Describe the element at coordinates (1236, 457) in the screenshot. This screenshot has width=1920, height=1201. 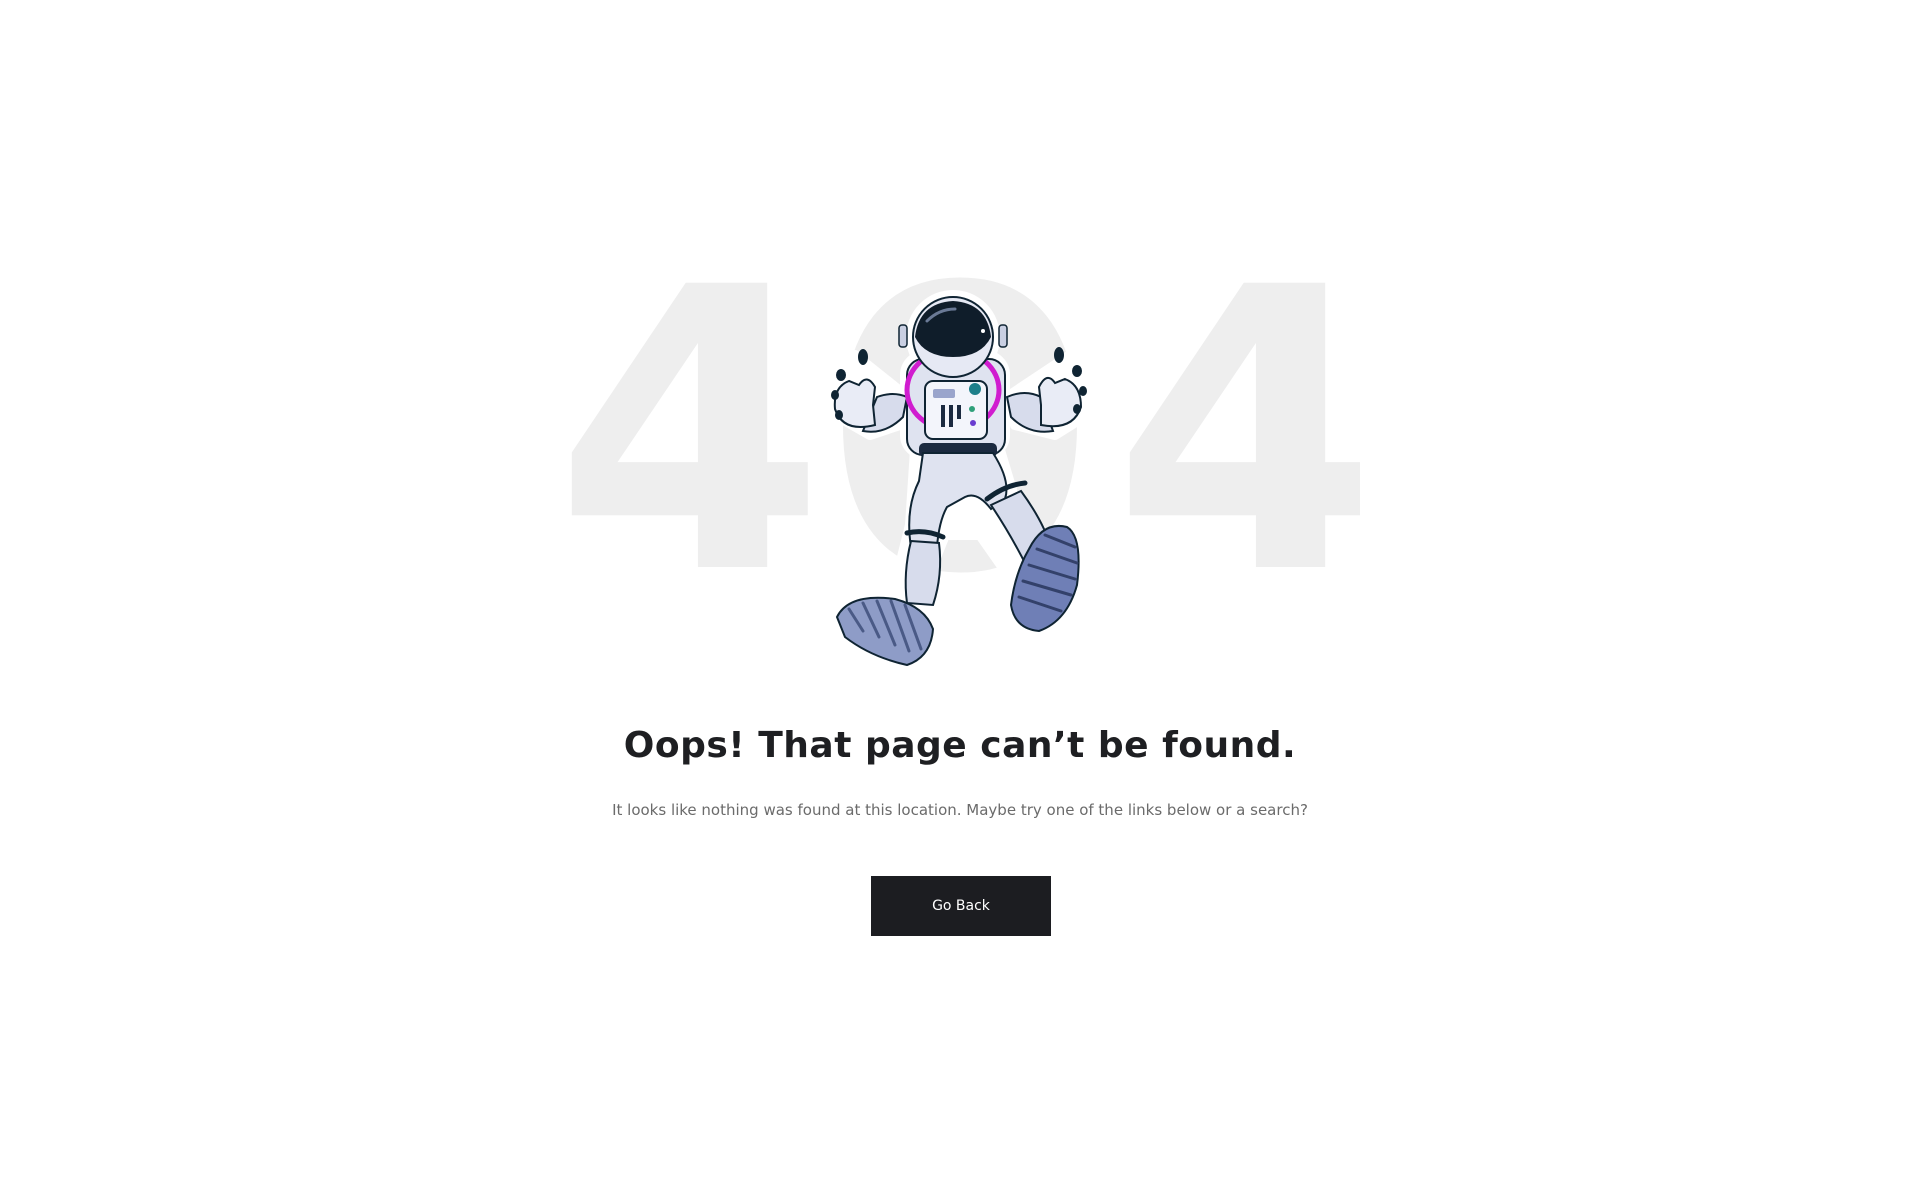
I see `code-digit-right: 4` at that location.